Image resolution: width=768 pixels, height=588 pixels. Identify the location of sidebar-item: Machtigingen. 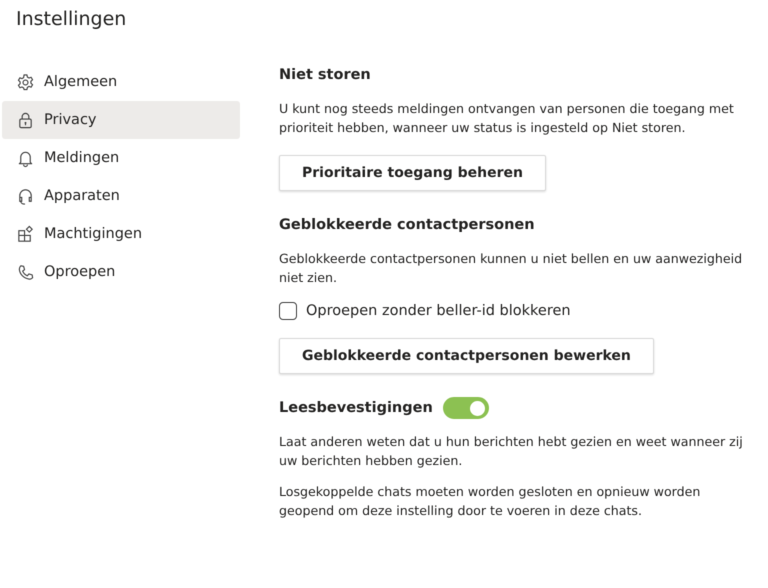
(121, 234).